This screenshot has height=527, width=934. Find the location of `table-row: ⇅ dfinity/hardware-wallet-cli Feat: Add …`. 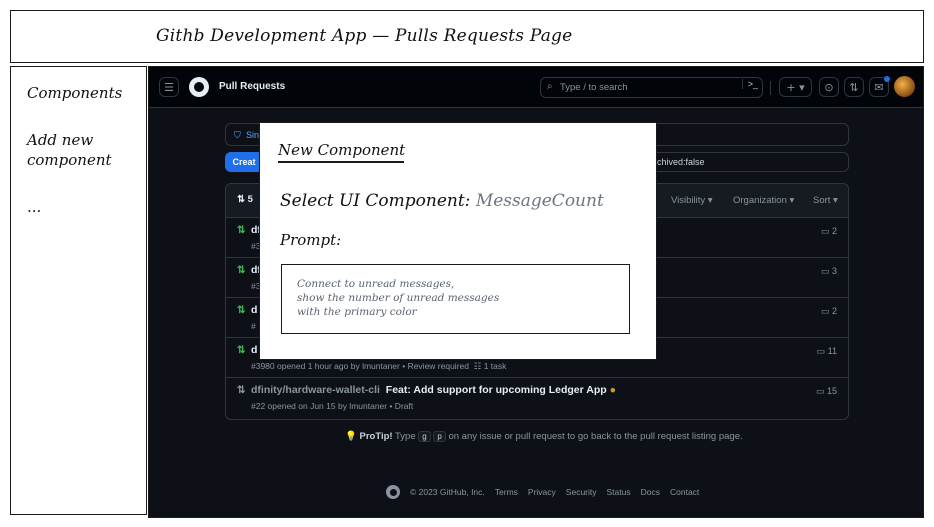

table-row: ⇅ dfinity/hardware-wallet-cli Feat: Add … is located at coordinates (537, 398).